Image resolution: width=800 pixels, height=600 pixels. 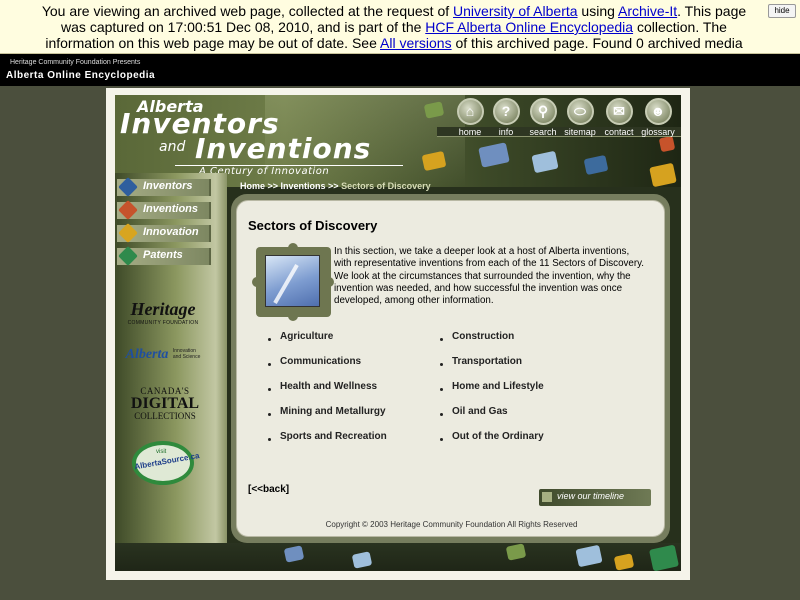 What do you see at coordinates (487, 361) in the screenshot?
I see `sector-link-transportation: Transportation` at bounding box center [487, 361].